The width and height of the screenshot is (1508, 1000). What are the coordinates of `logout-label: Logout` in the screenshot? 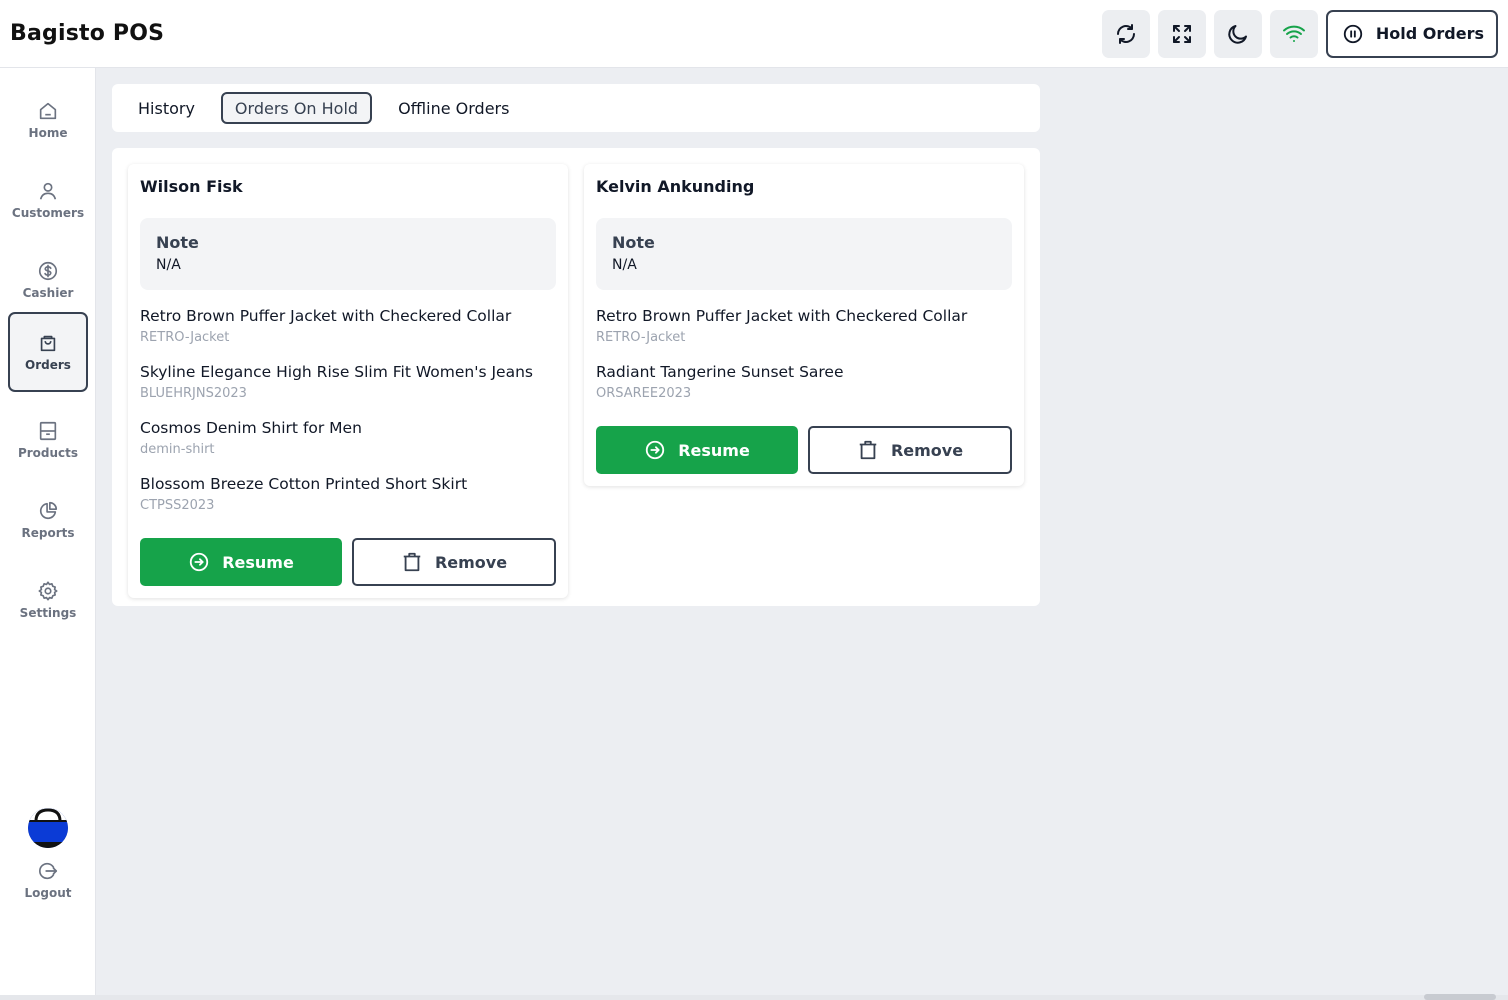 It's located at (48, 893).